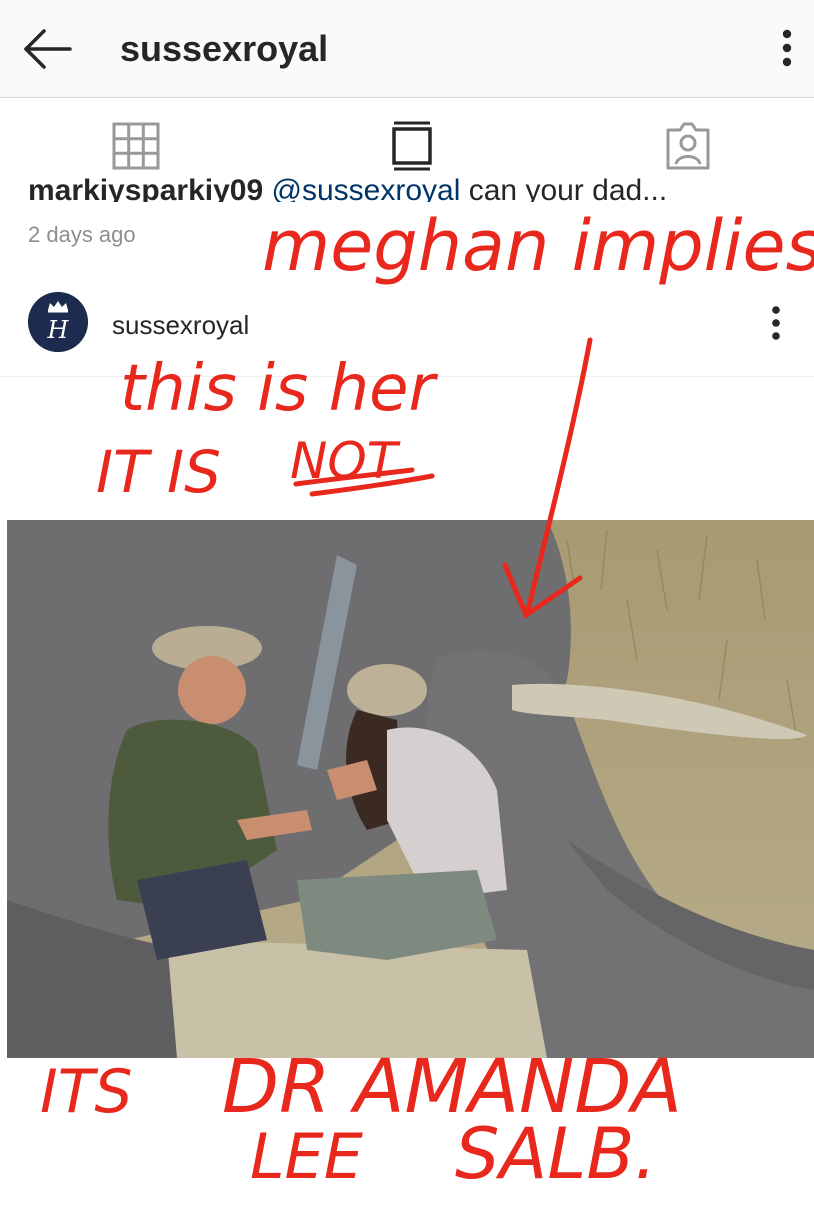 The width and height of the screenshot is (814, 1205). I want to click on annotation-line-4a: ITS, so click(86, 1092).